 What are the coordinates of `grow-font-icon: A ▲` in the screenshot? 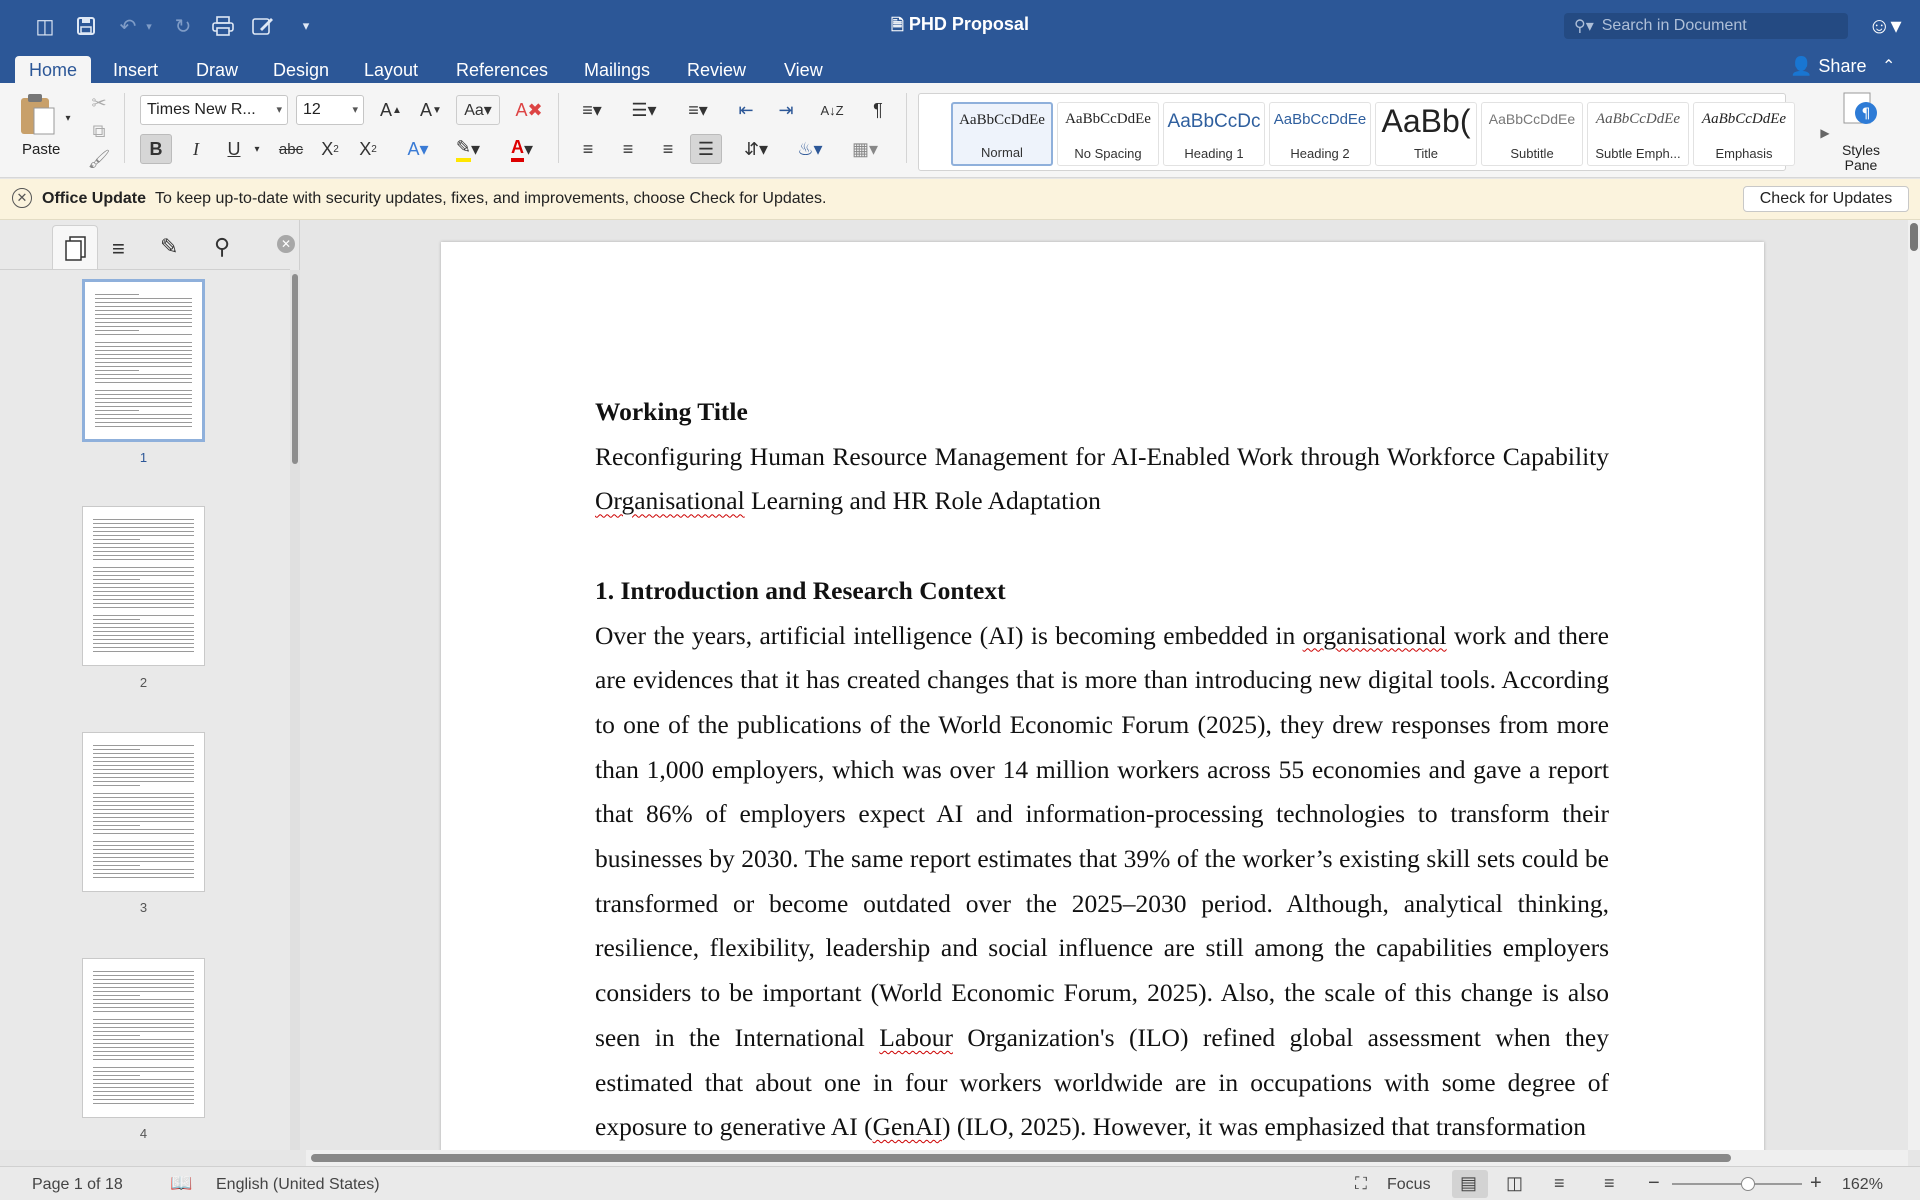 It's located at (391, 110).